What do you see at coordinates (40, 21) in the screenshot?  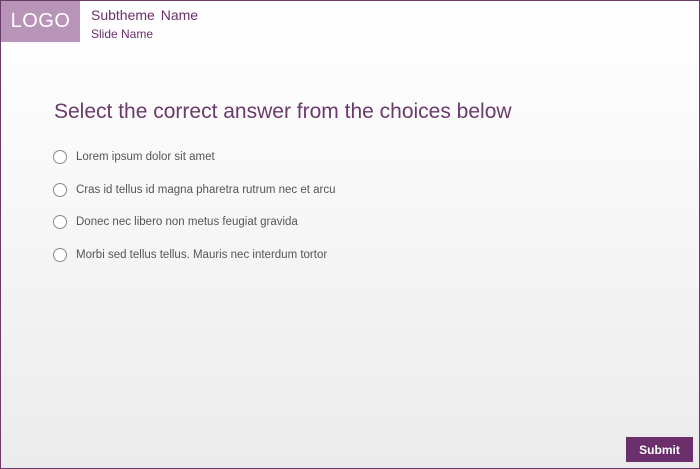 I see `logo: LOGO` at bounding box center [40, 21].